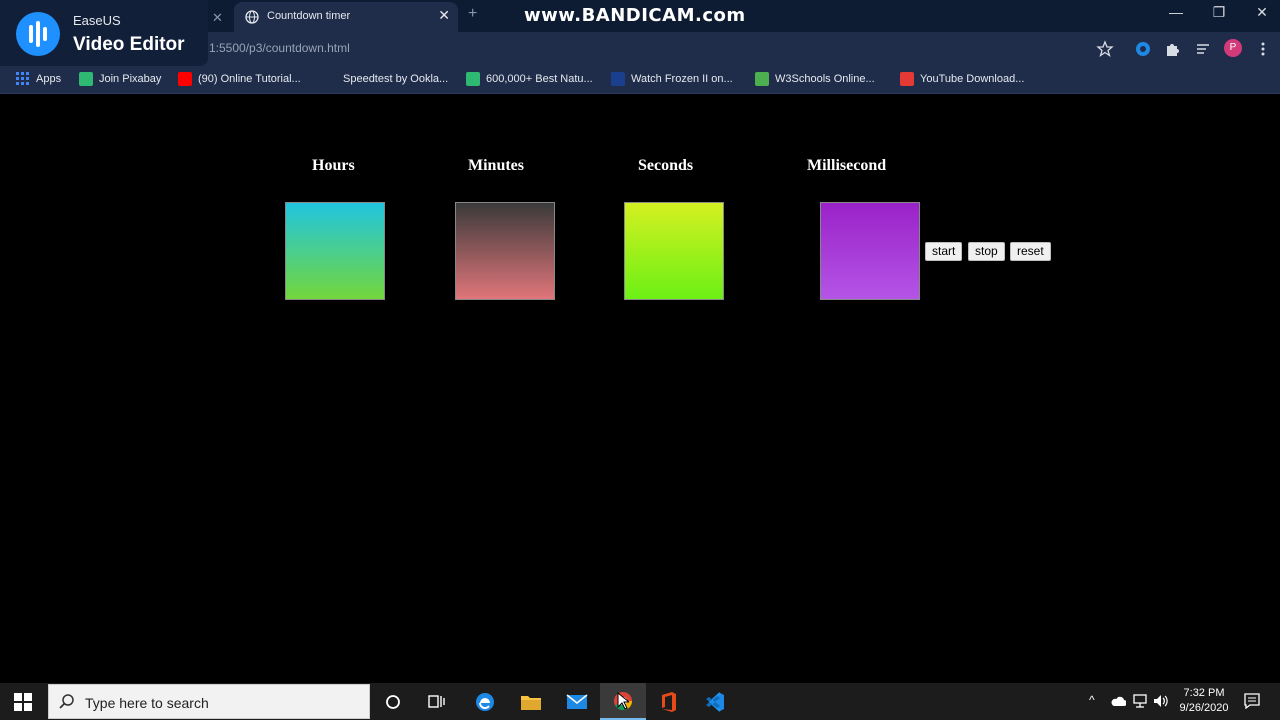 Image resolution: width=1280 pixels, height=720 pixels. Describe the element at coordinates (1118, 701) in the screenshot. I see `onedrive-icon` at that location.